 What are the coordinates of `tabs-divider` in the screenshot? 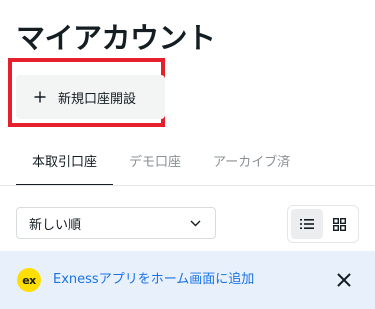 It's located at (187, 185).